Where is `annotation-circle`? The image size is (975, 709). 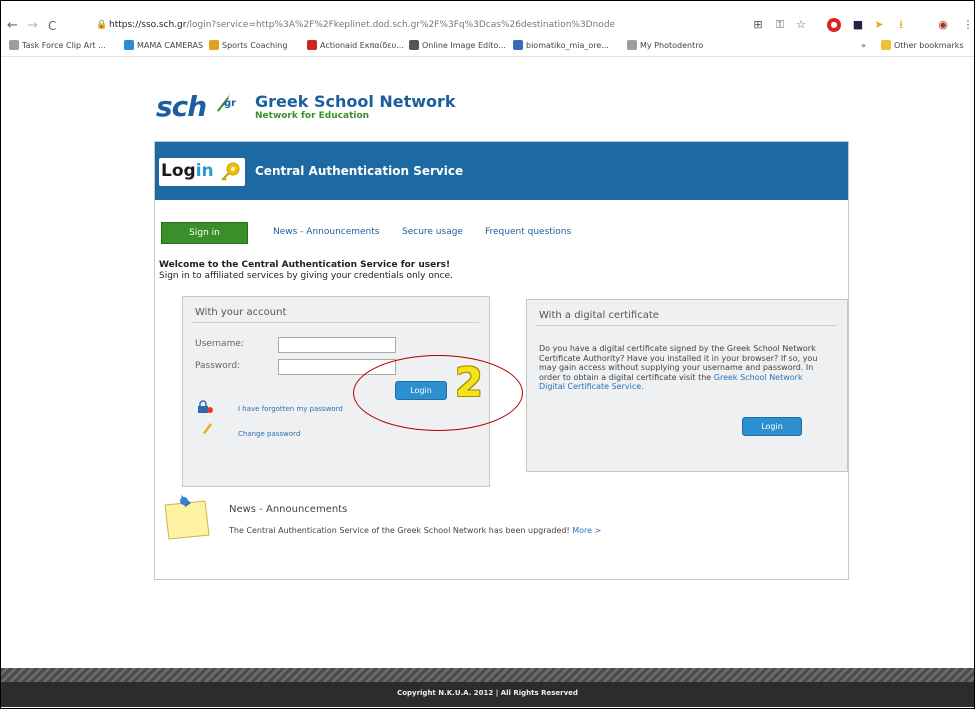 annotation-circle is located at coordinates (438, 393).